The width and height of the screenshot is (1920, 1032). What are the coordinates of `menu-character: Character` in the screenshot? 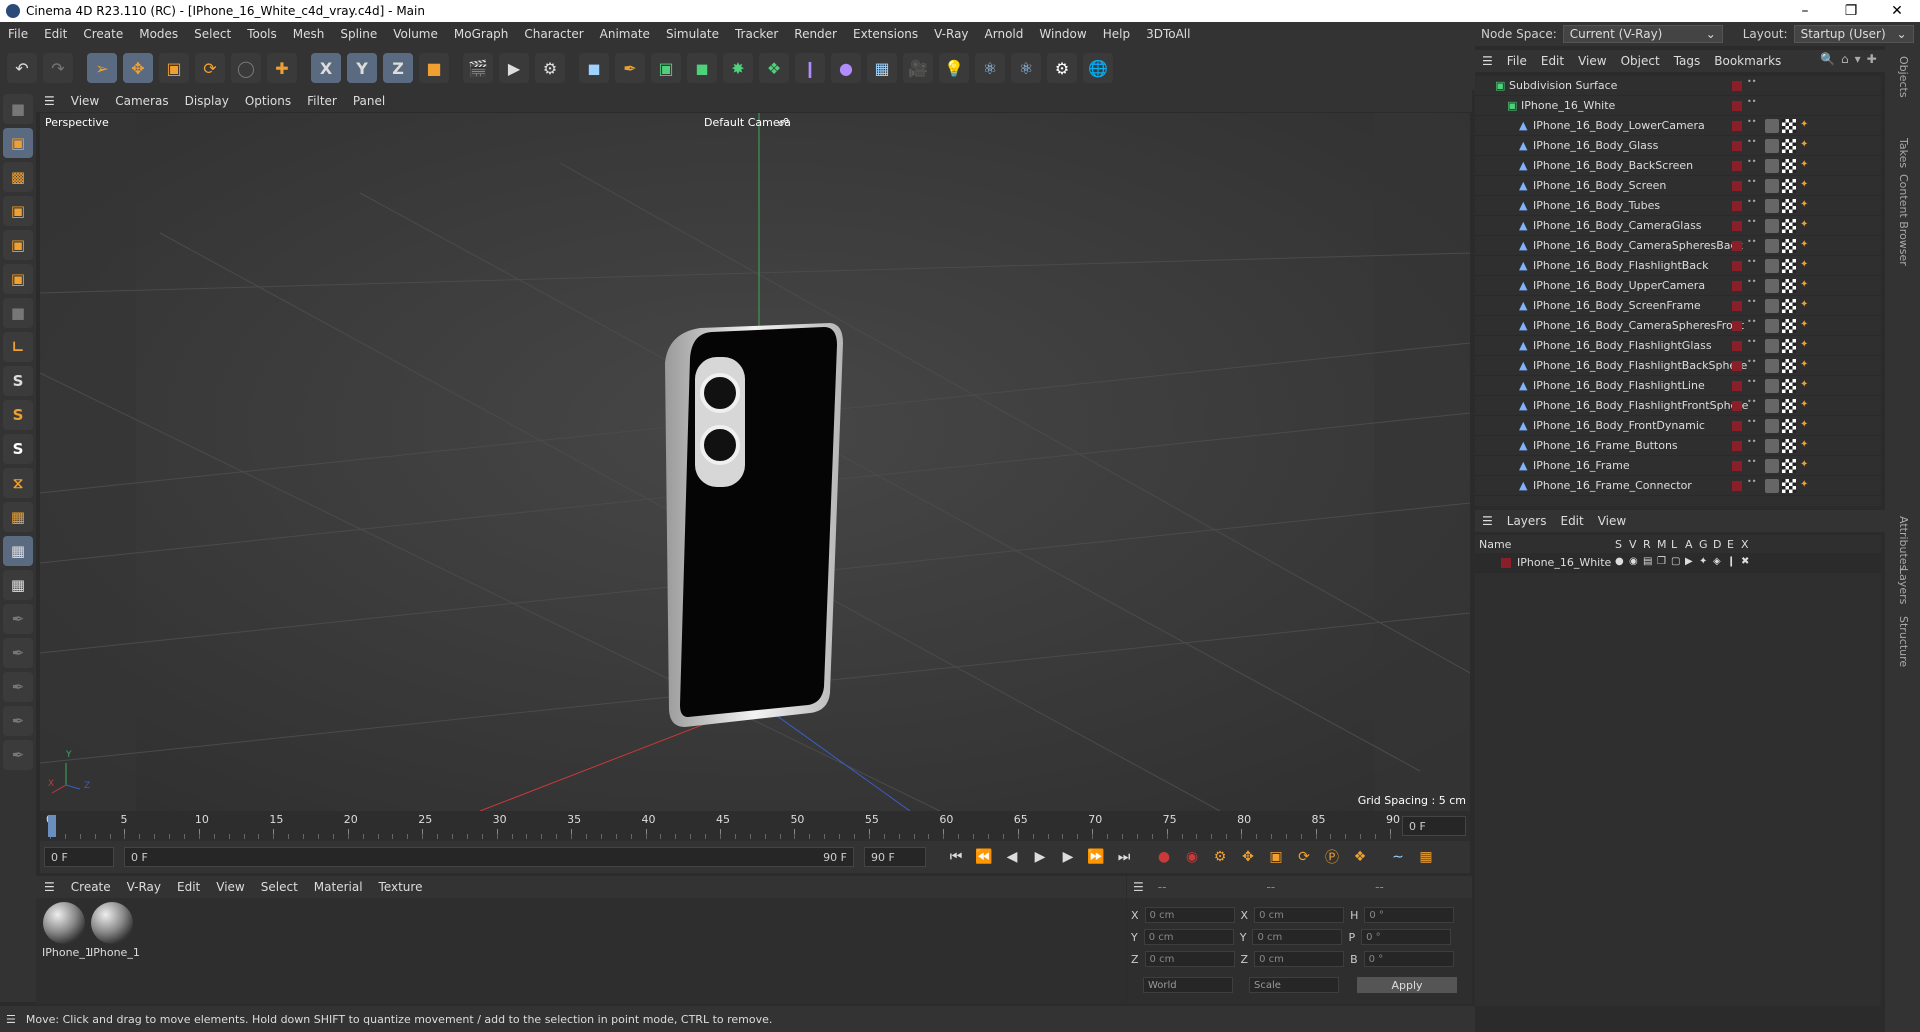 It's located at (553, 34).